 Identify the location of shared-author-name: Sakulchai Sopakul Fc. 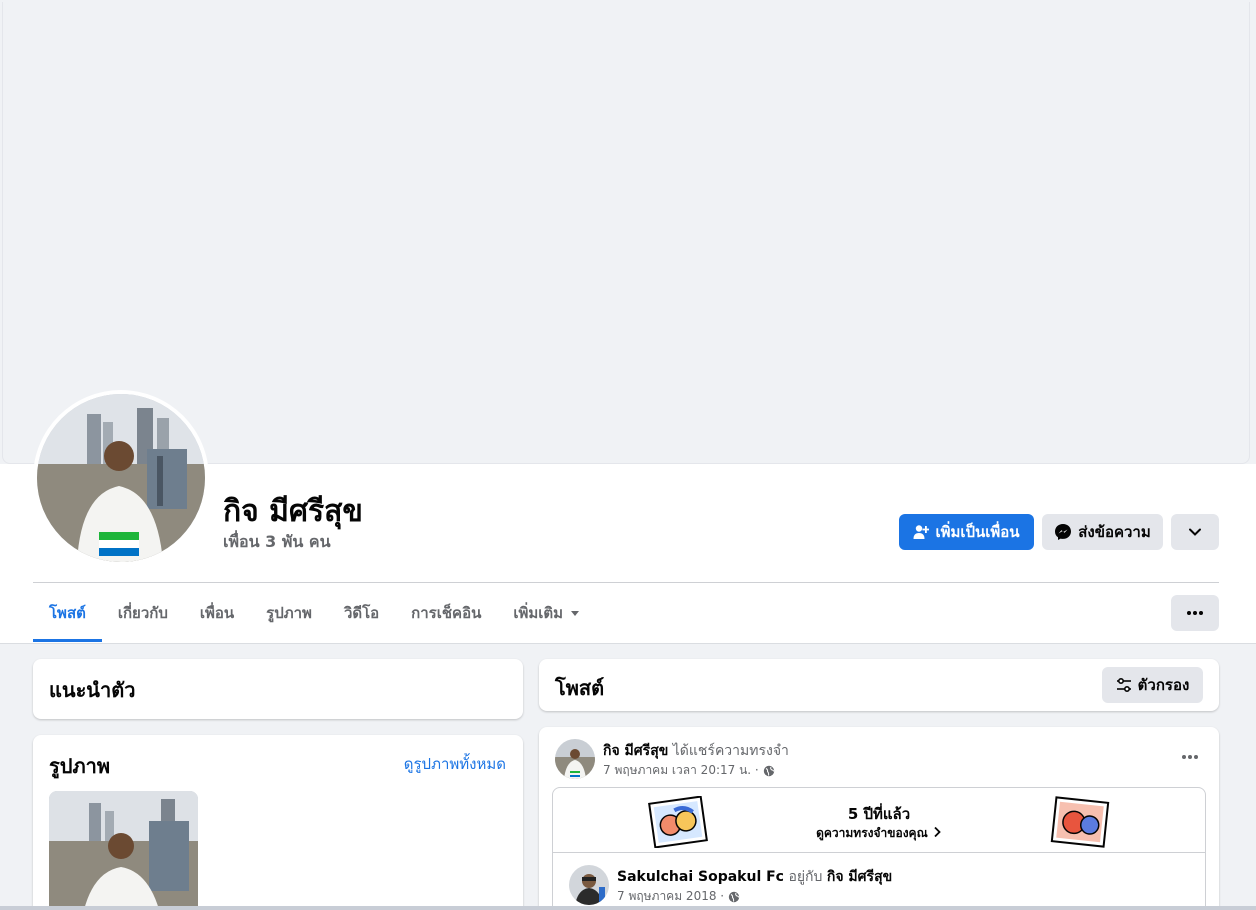
(700, 877).